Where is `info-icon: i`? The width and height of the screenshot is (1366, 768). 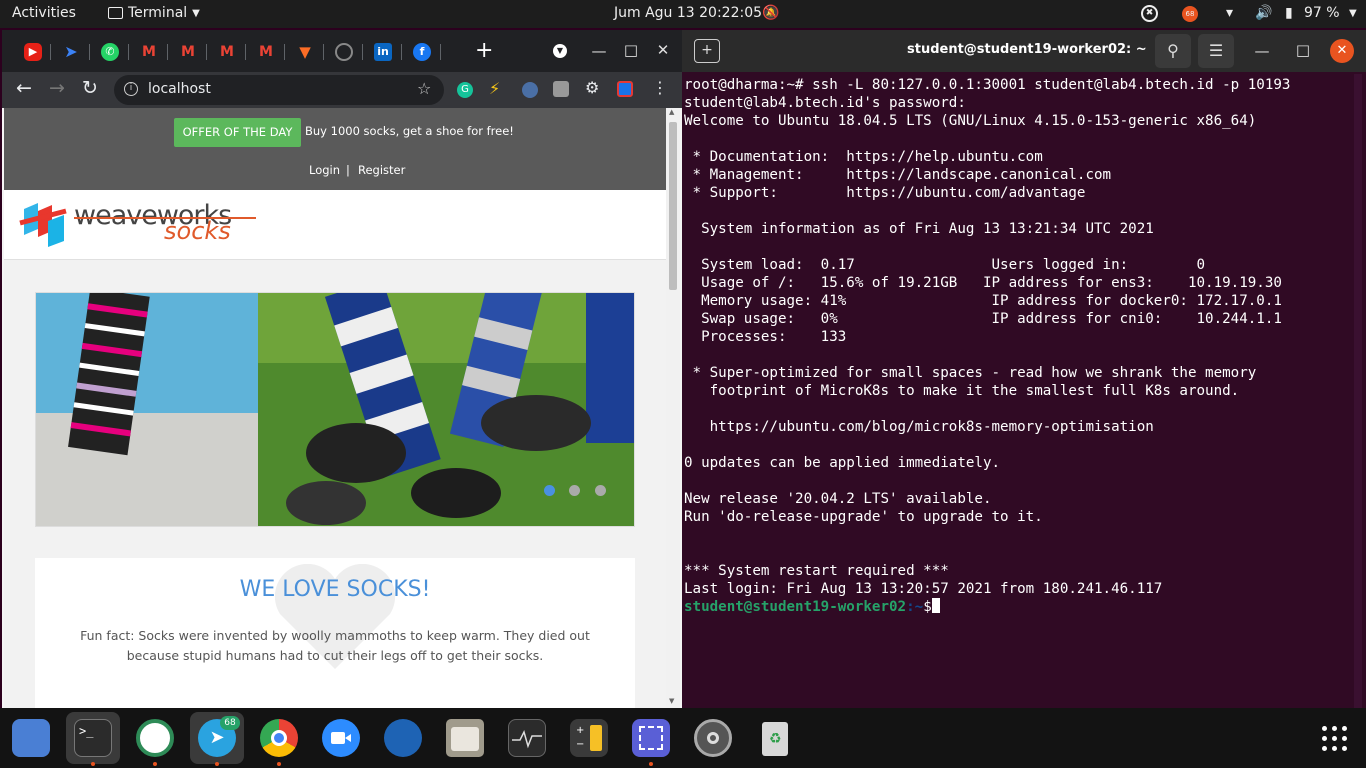
info-icon: i is located at coordinates (131, 89).